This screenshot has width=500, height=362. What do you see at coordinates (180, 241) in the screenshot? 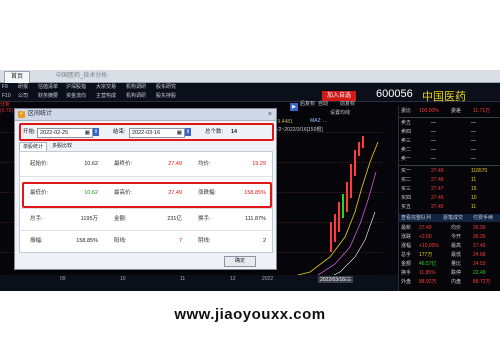
I see `stat-value: 7` at bounding box center [180, 241].